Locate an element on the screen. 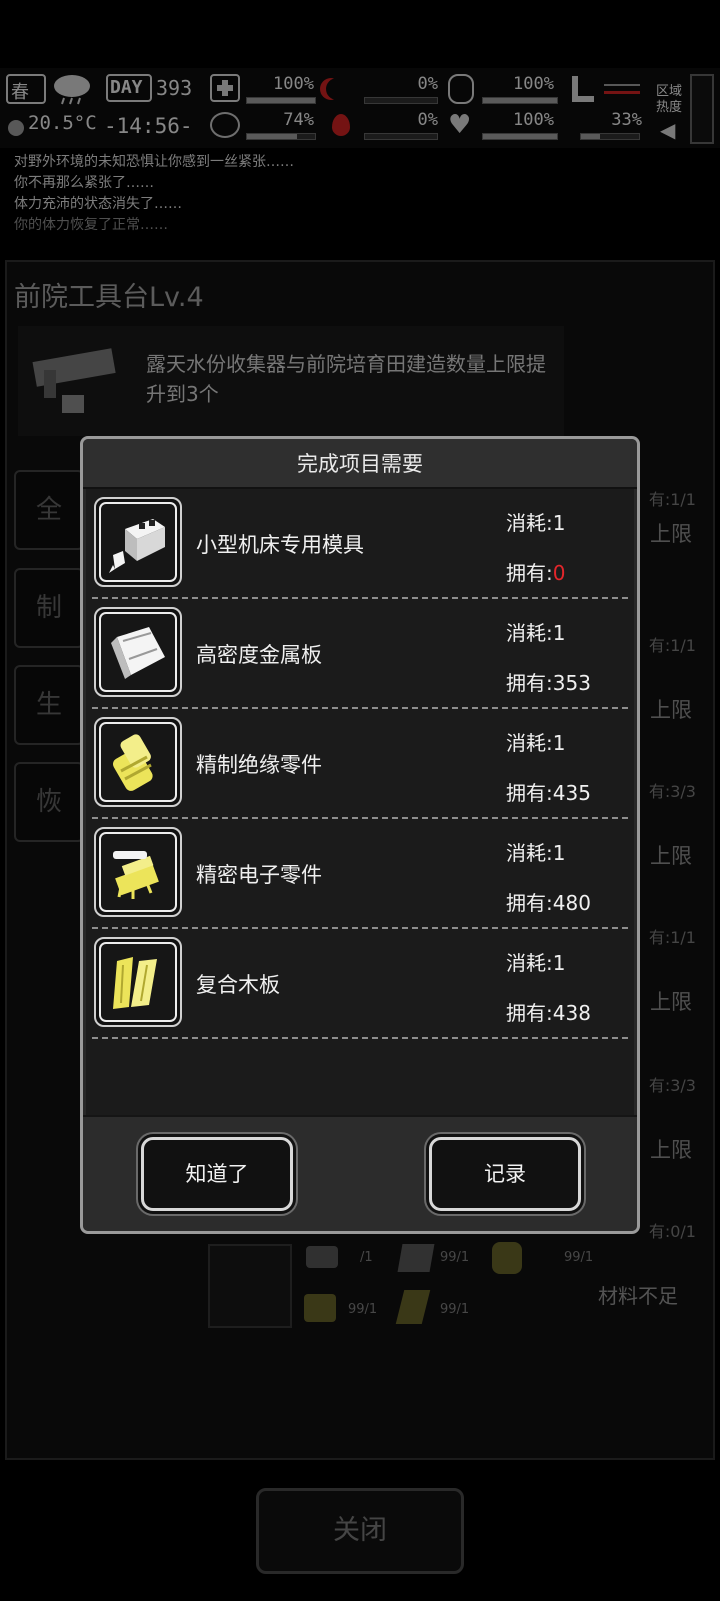 This screenshot has height=1601, width=720. requirement-row: 复合木板 消耗:1 拥有:438 is located at coordinates (360, 984).